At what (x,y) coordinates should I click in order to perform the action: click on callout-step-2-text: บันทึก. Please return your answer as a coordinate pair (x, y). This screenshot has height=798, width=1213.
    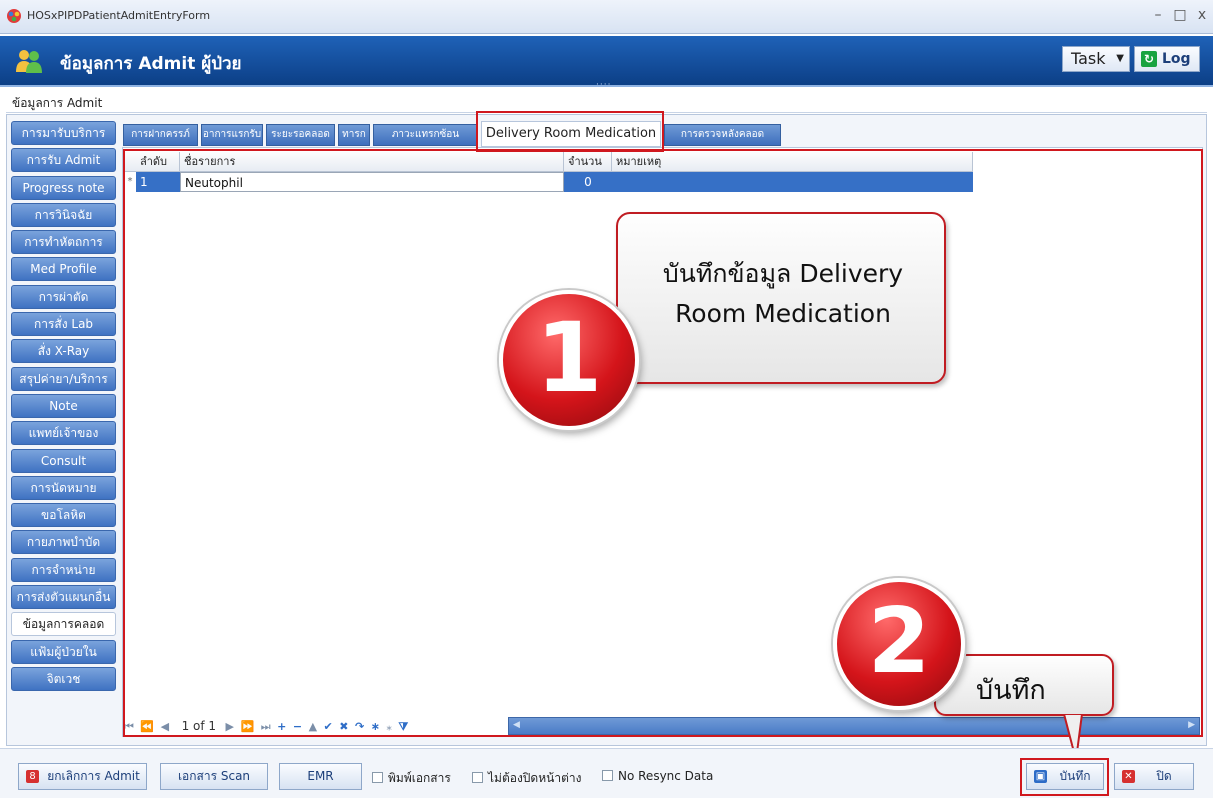
    Looking at the image, I should click on (1011, 690).